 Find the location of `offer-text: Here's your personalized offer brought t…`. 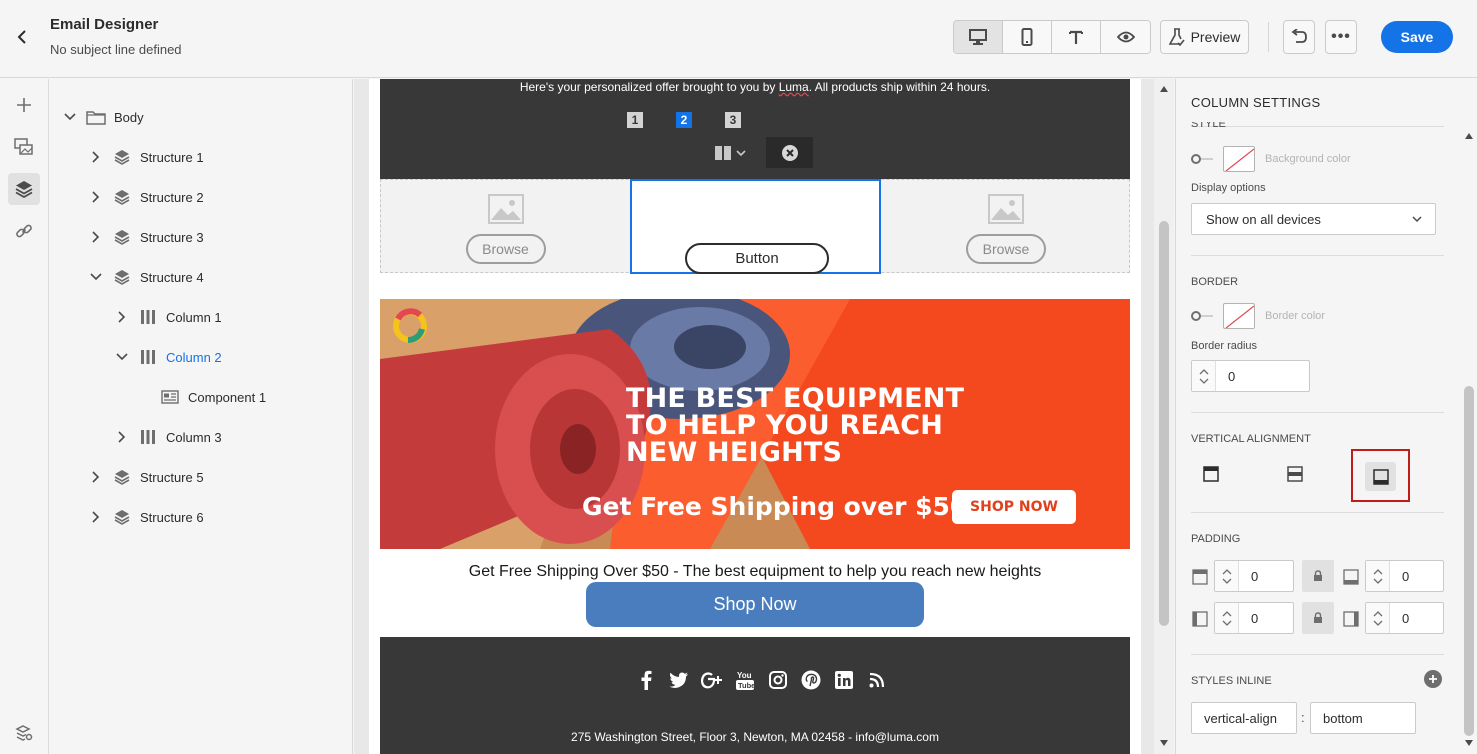

offer-text: Here's your personalized offer brought t… is located at coordinates (755, 87).